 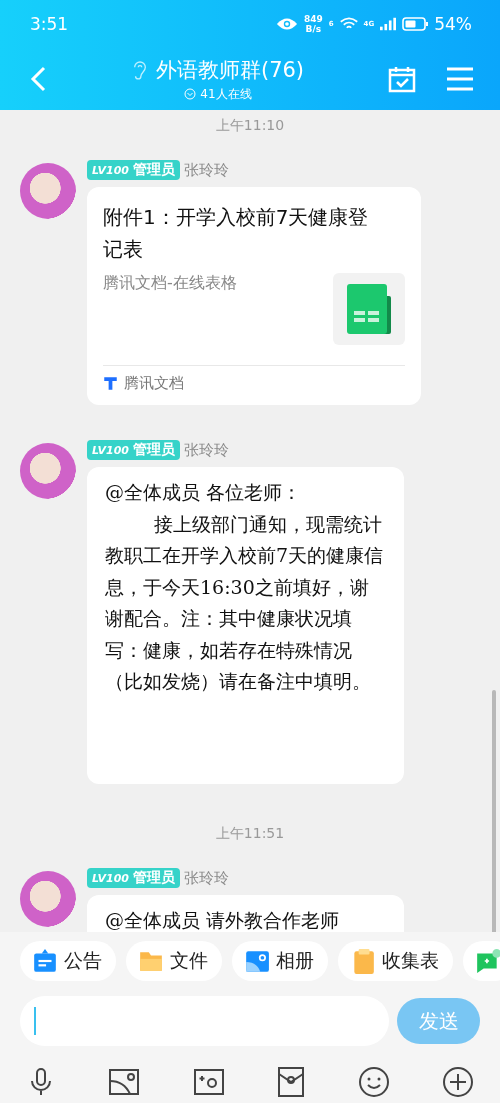 I want to click on menu-icon, so click(x=460, y=79).